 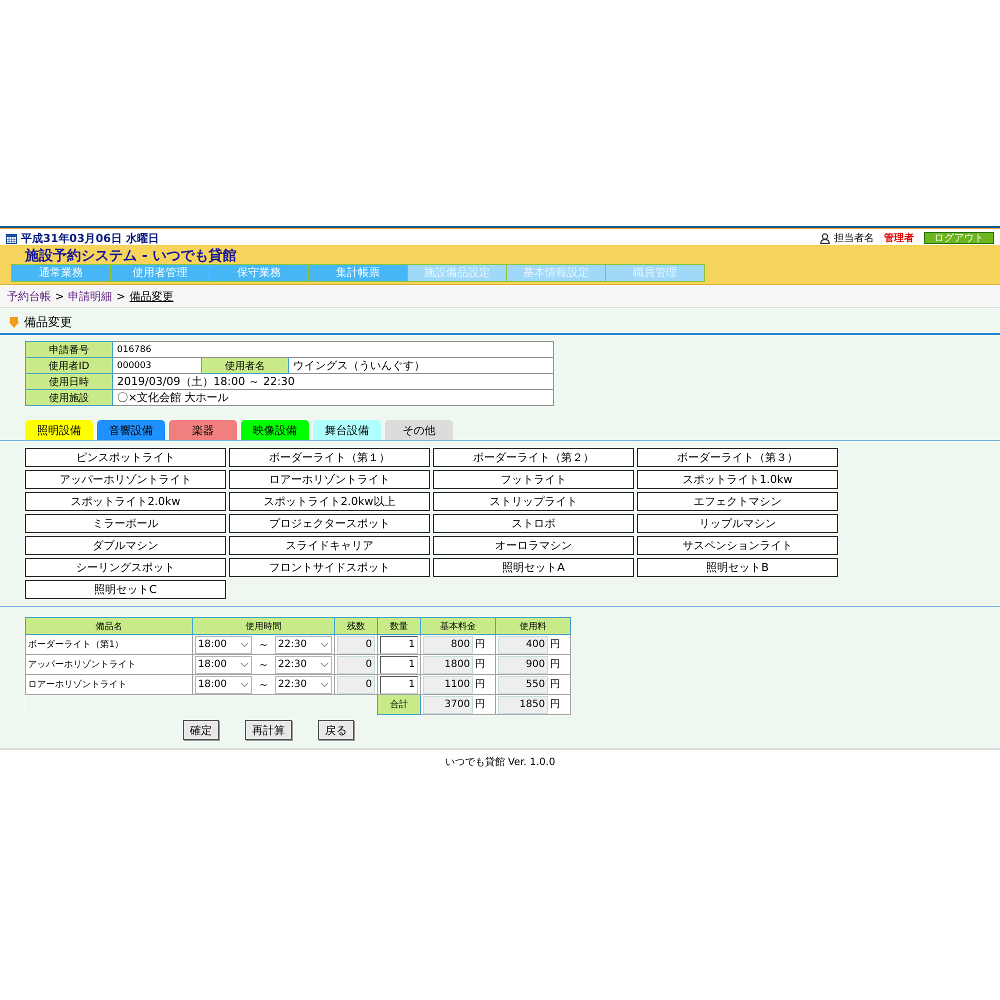 What do you see at coordinates (329, 479) in the screenshot?
I see `equipment-button: ロアーホリゾントライト` at bounding box center [329, 479].